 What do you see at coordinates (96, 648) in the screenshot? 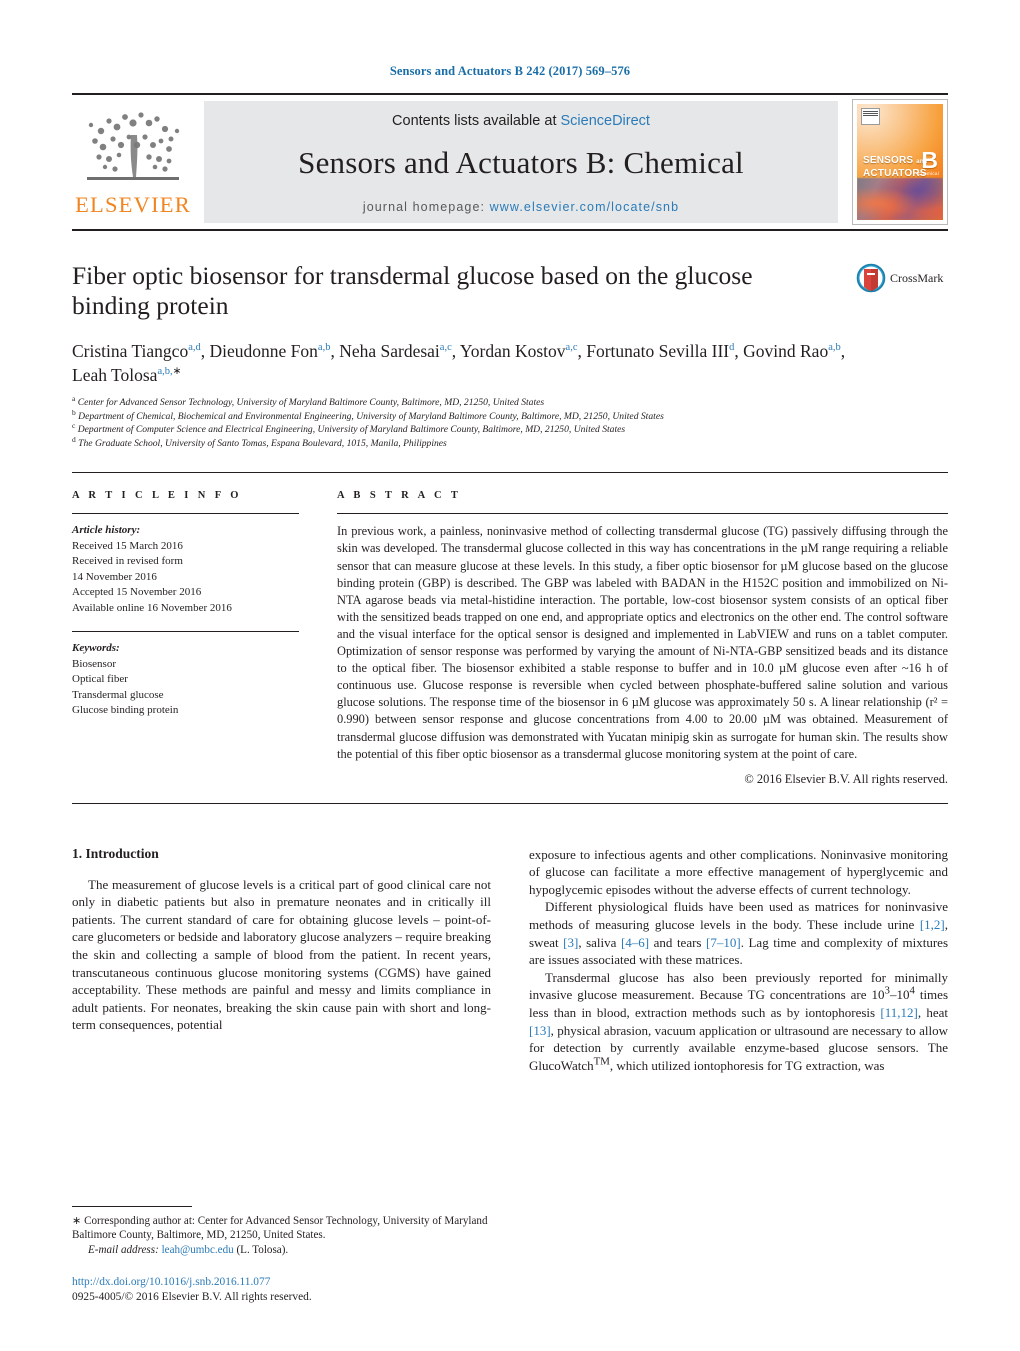
I see `keywords-label: Keywords:` at bounding box center [96, 648].